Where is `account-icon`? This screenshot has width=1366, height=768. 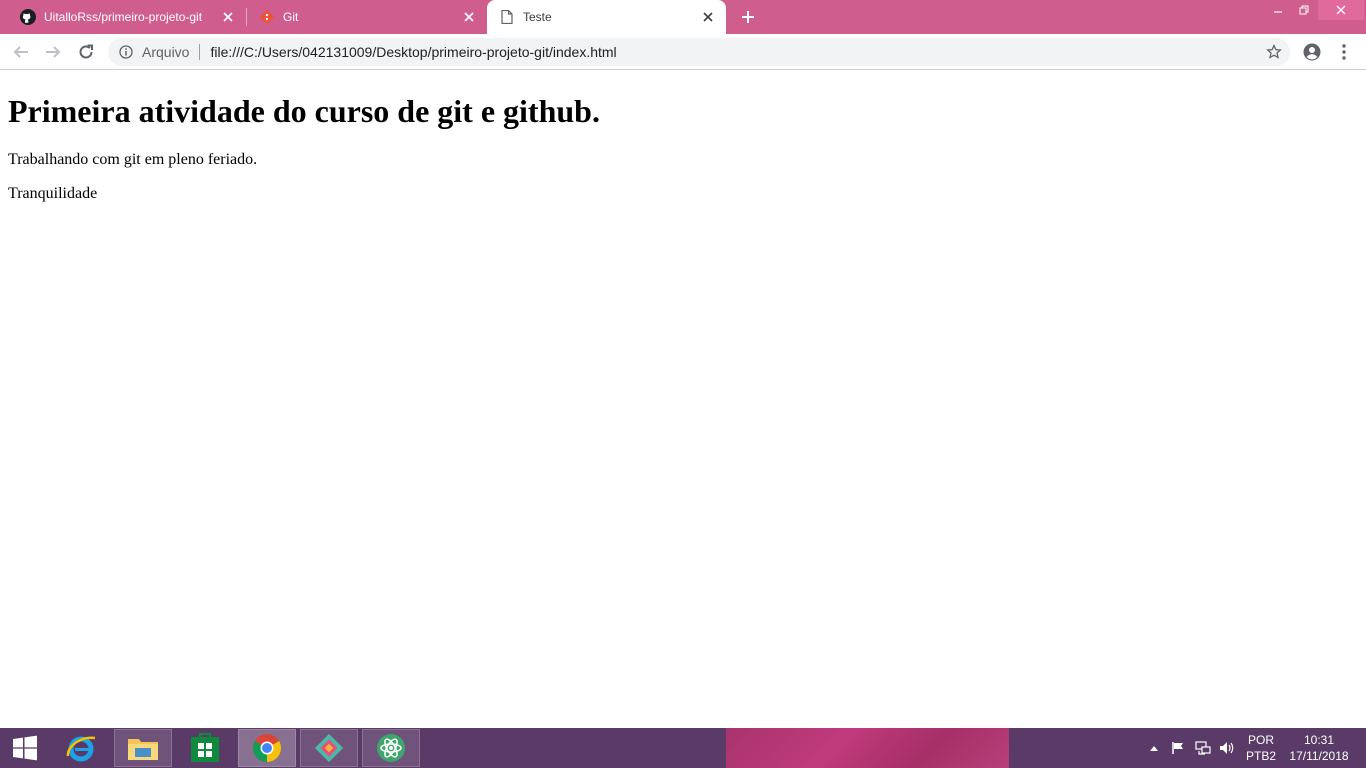 account-icon is located at coordinates (1312, 52).